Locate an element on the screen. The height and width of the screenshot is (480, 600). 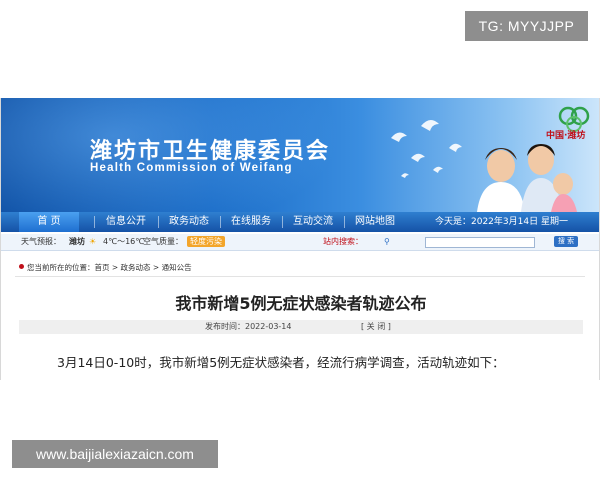
search-input is located at coordinates (480, 242).